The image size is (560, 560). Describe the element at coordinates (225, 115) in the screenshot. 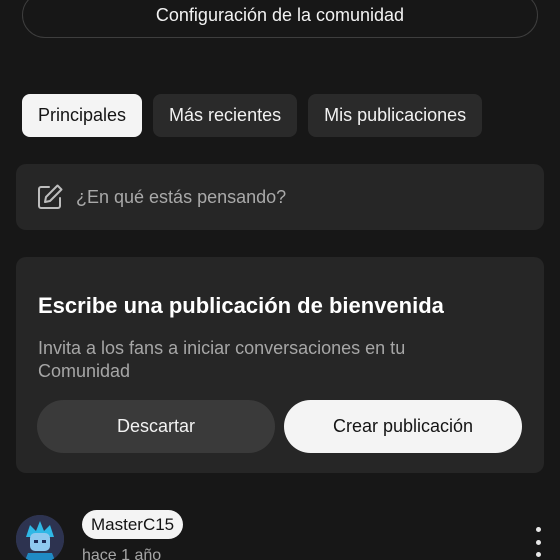

I see `tab-mas-recientes: Más recientes` at that location.